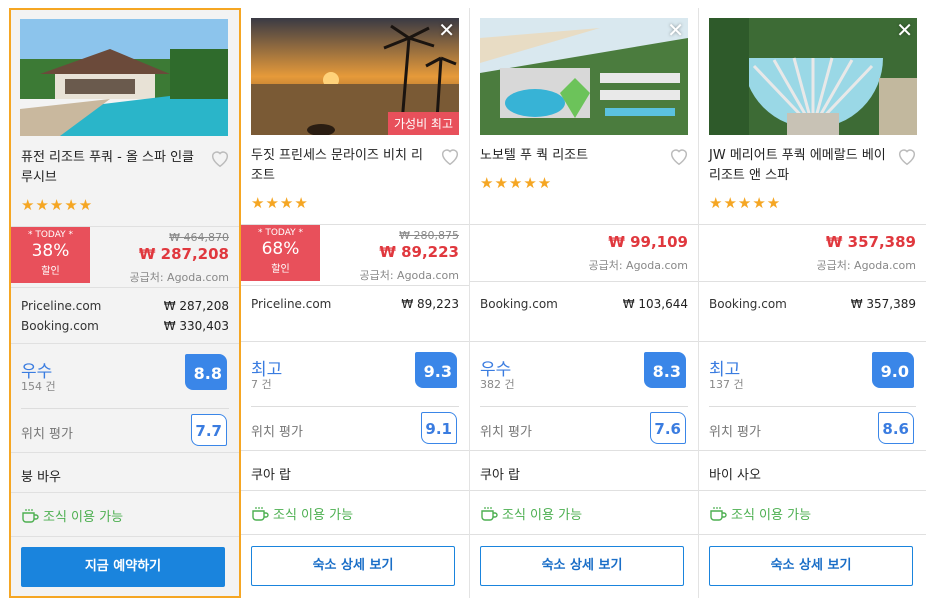 This screenshot has height=604, width=926. Describe the element at coordinates (430, 304) in the screenshot. I see `site-price: ₩ 89,223` at that location.